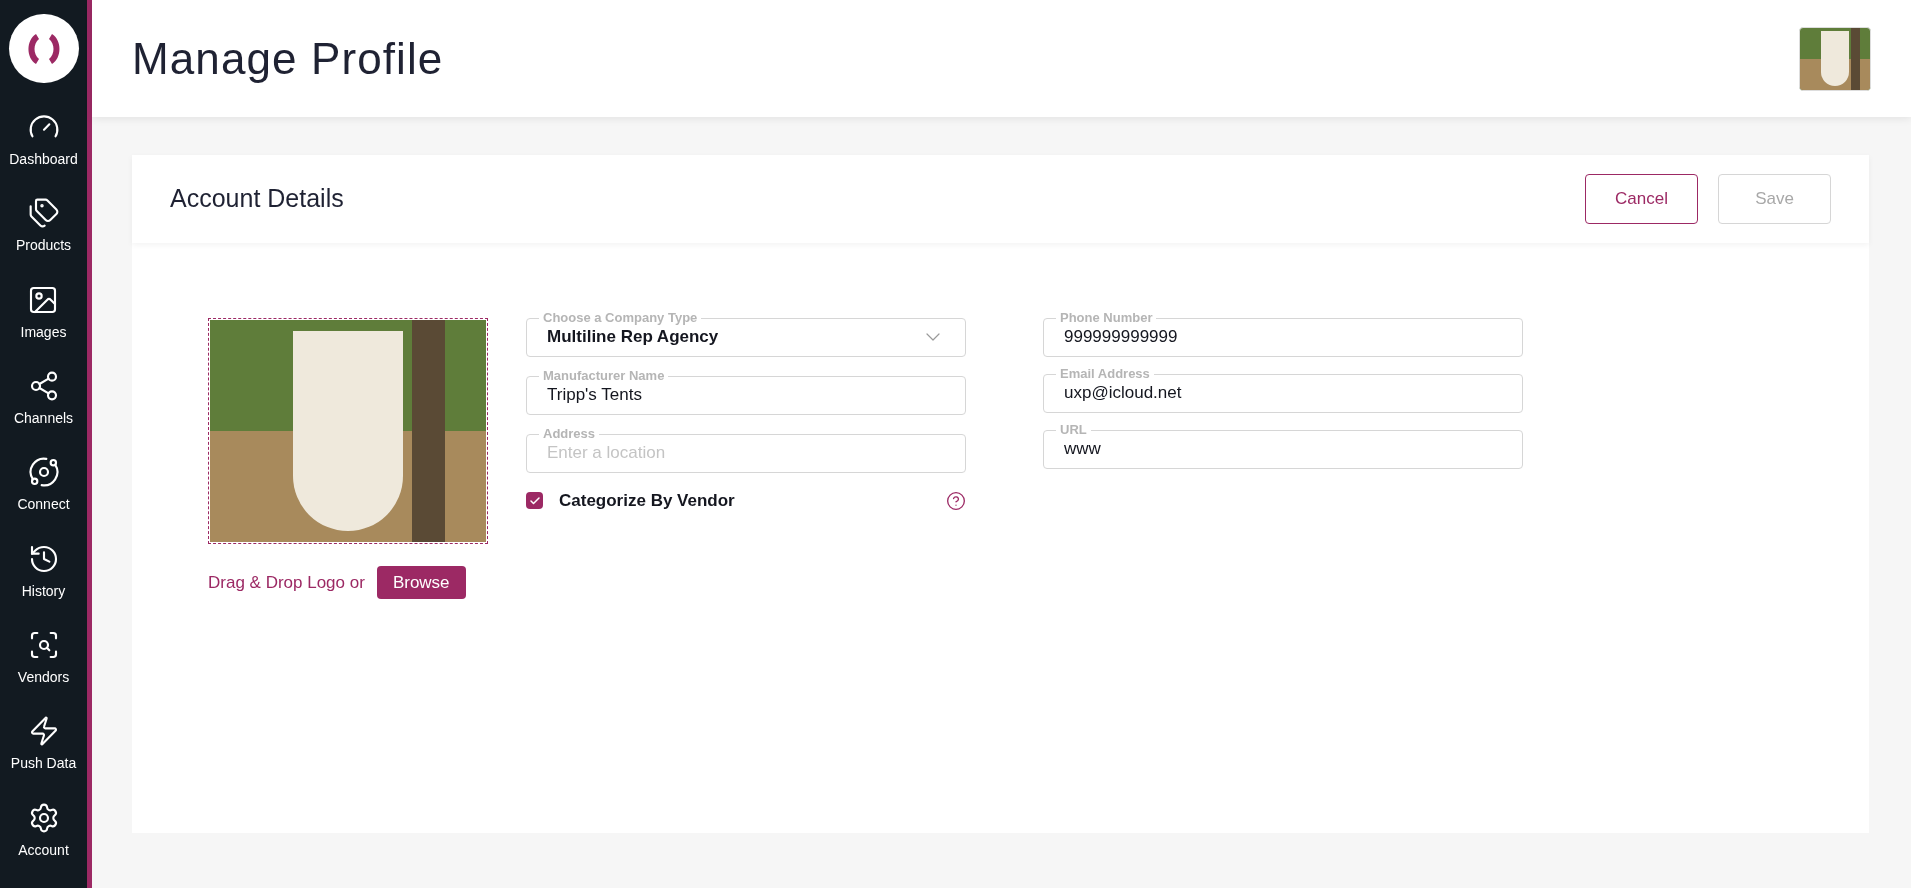 This screenshot has width=1911, height=888. What do you see at coordinates (620, 318) in the screenshot?
I see `field-label: Choose a Company Type` at bounding box center [620, 318].